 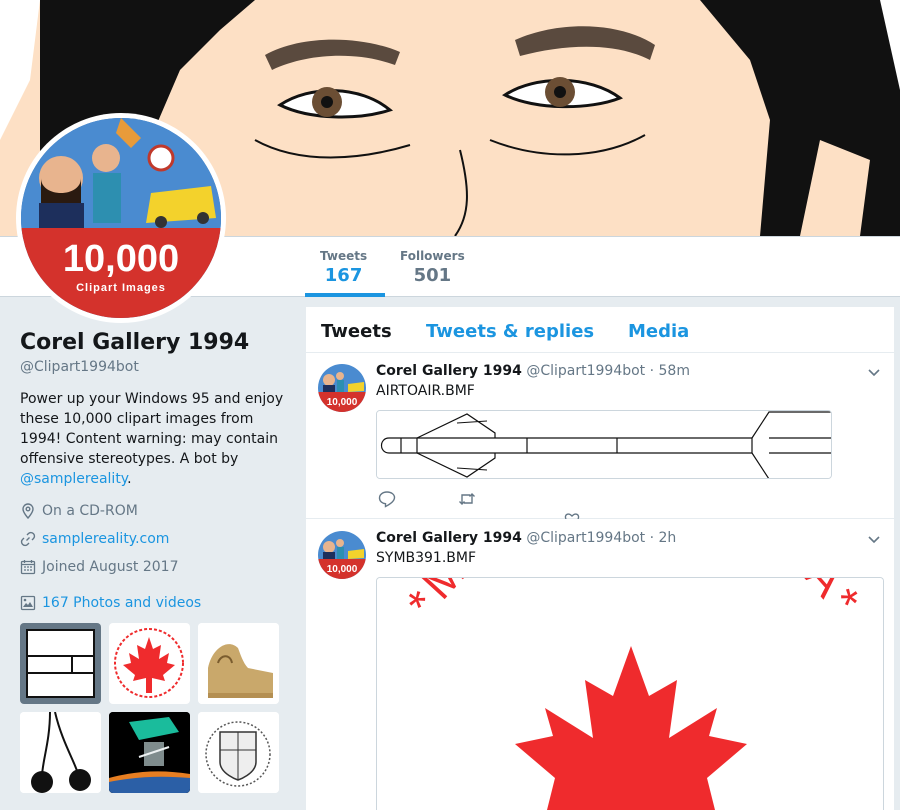 I want to click on tab-media: Media, so click(x=658, y=331).